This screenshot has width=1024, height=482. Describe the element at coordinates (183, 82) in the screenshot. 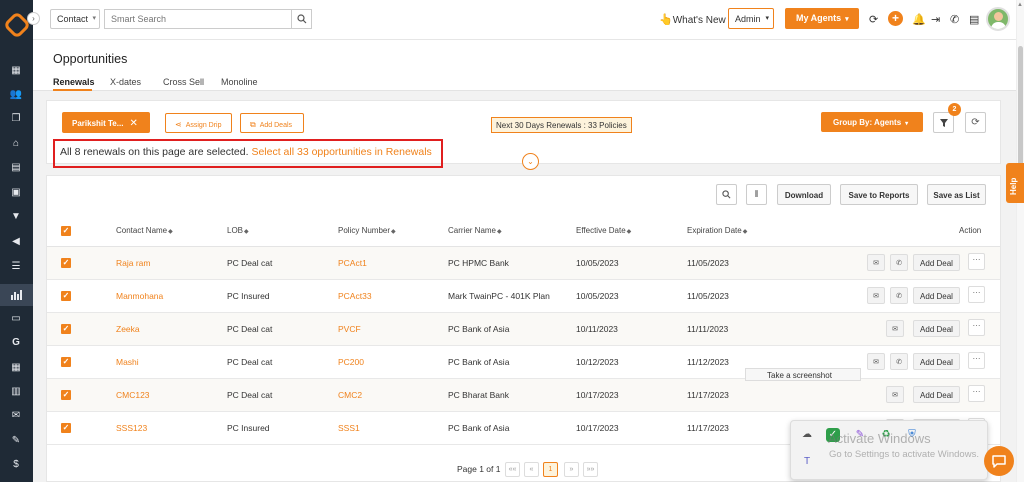

I see `tab-cross-sell: Cross Sell` at that location.